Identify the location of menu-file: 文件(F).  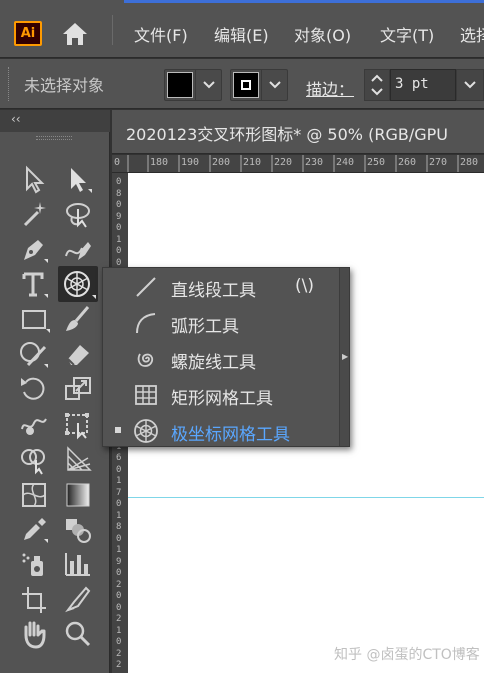
(161, 34).